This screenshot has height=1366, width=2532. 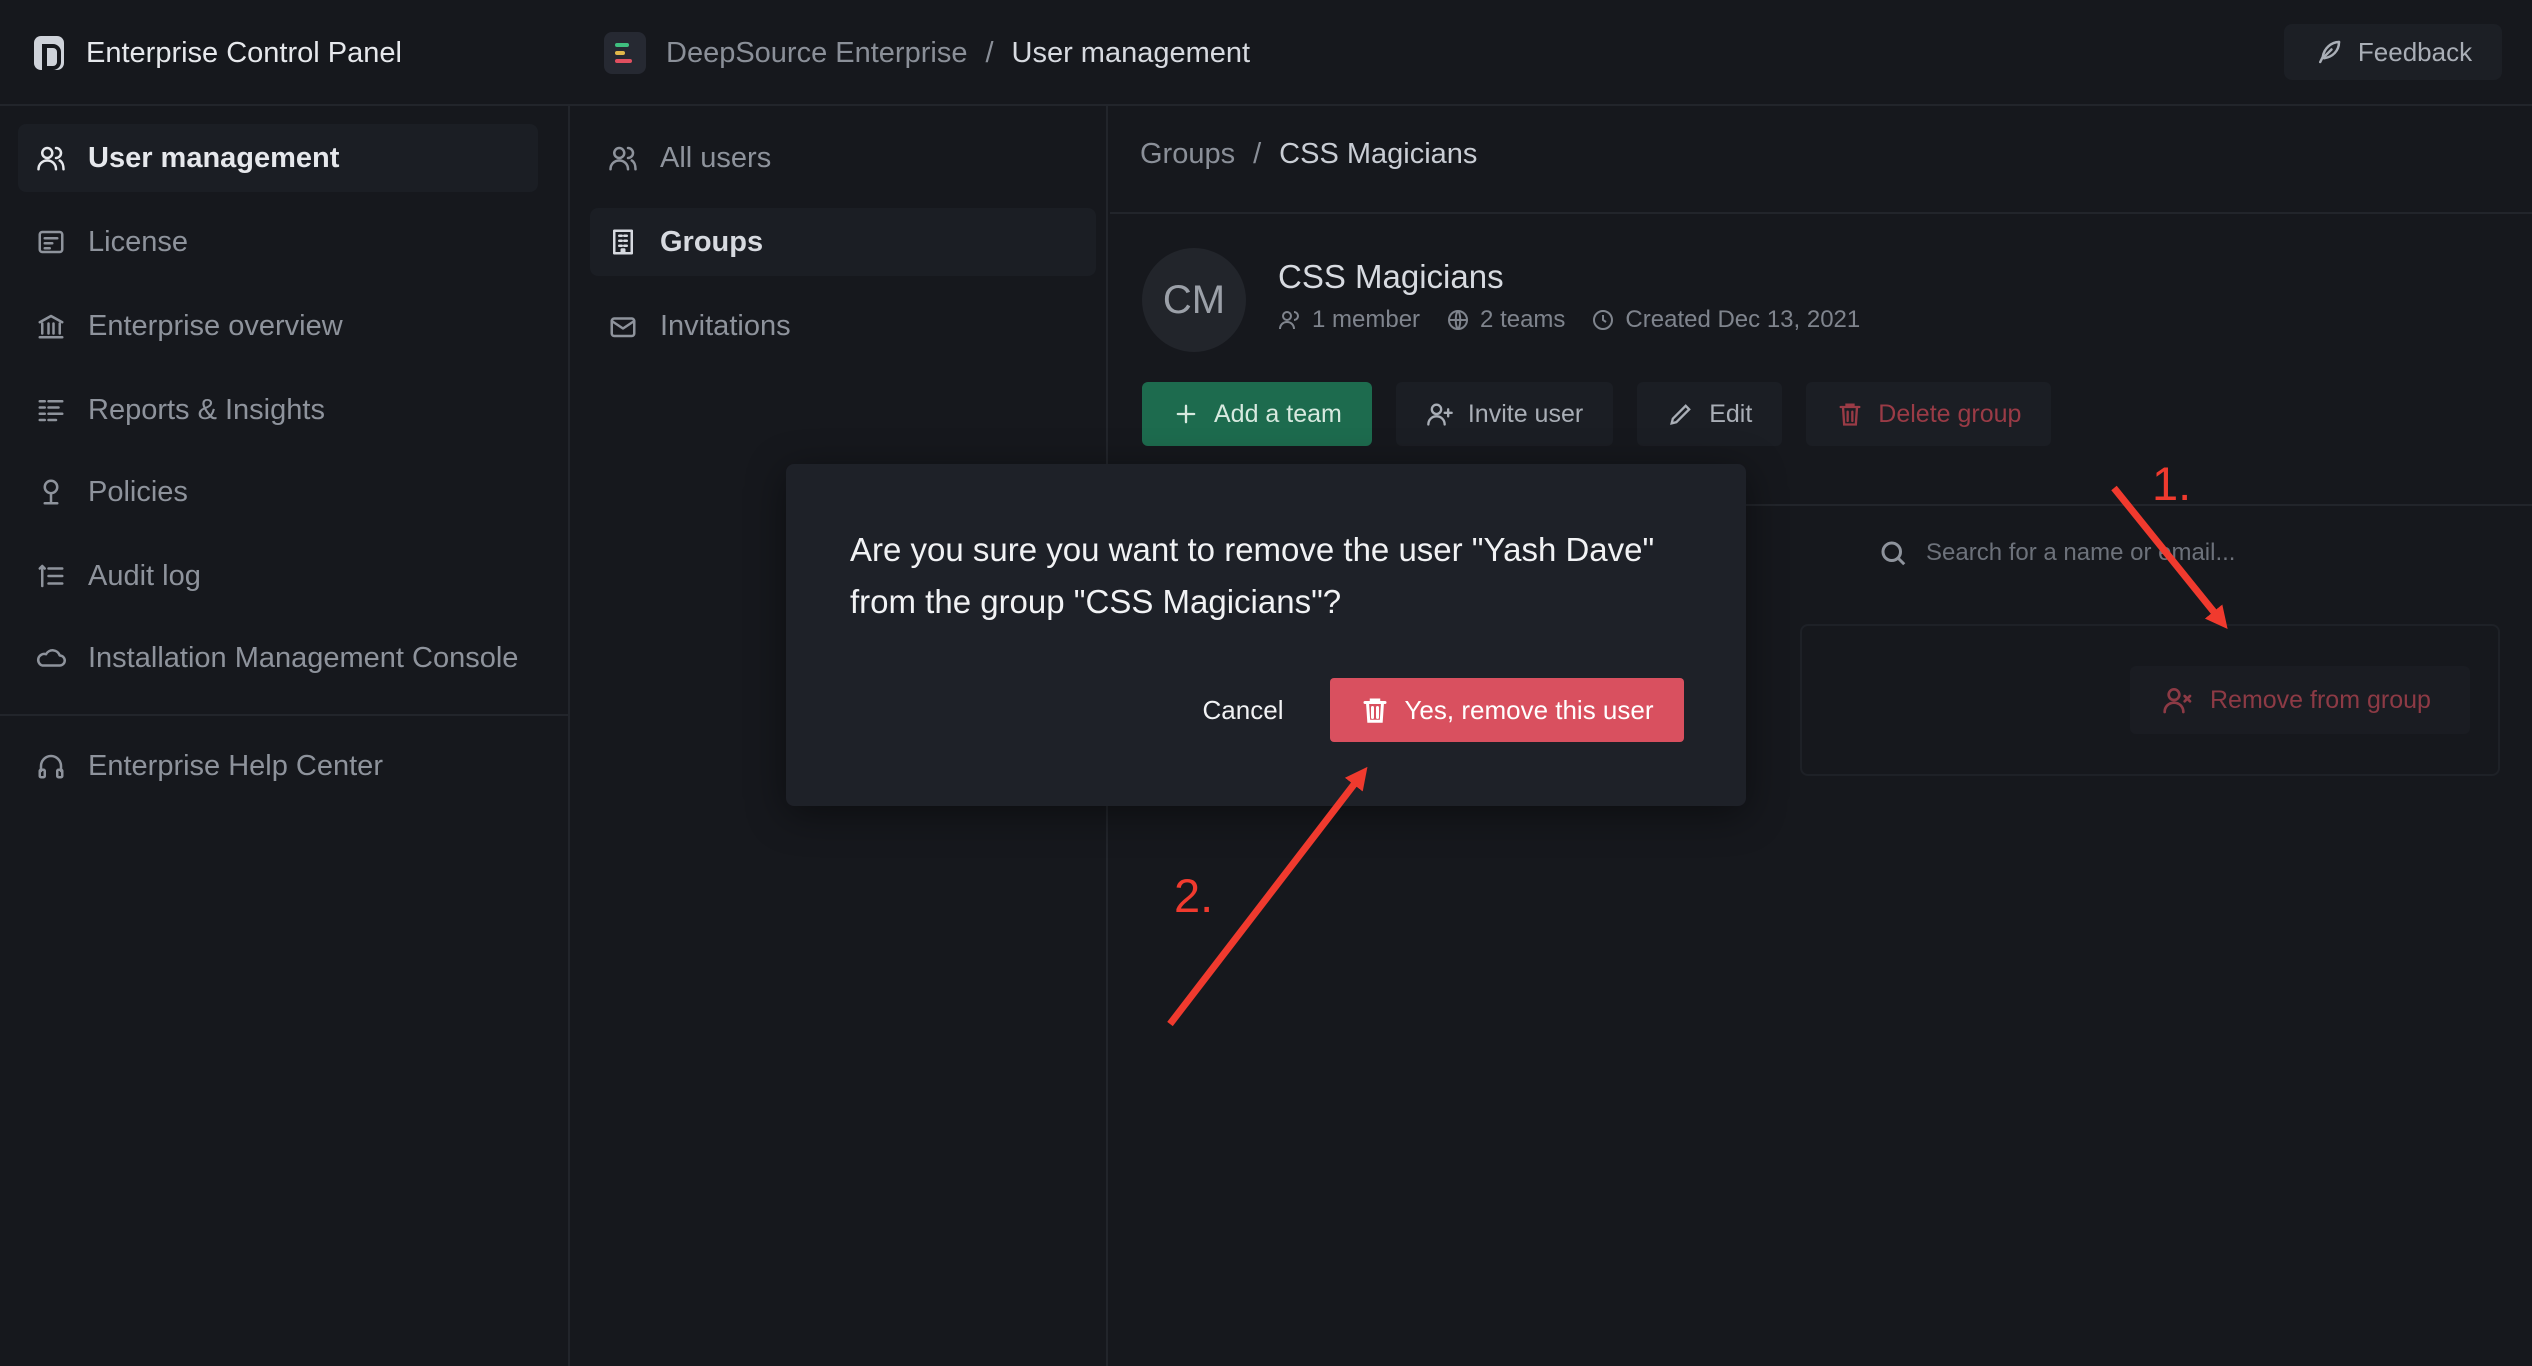 What do you see at coordinates (2415, 51) in the screenshot?
I see `feedback-label: Feedback` at bounding box center [2415, 51].